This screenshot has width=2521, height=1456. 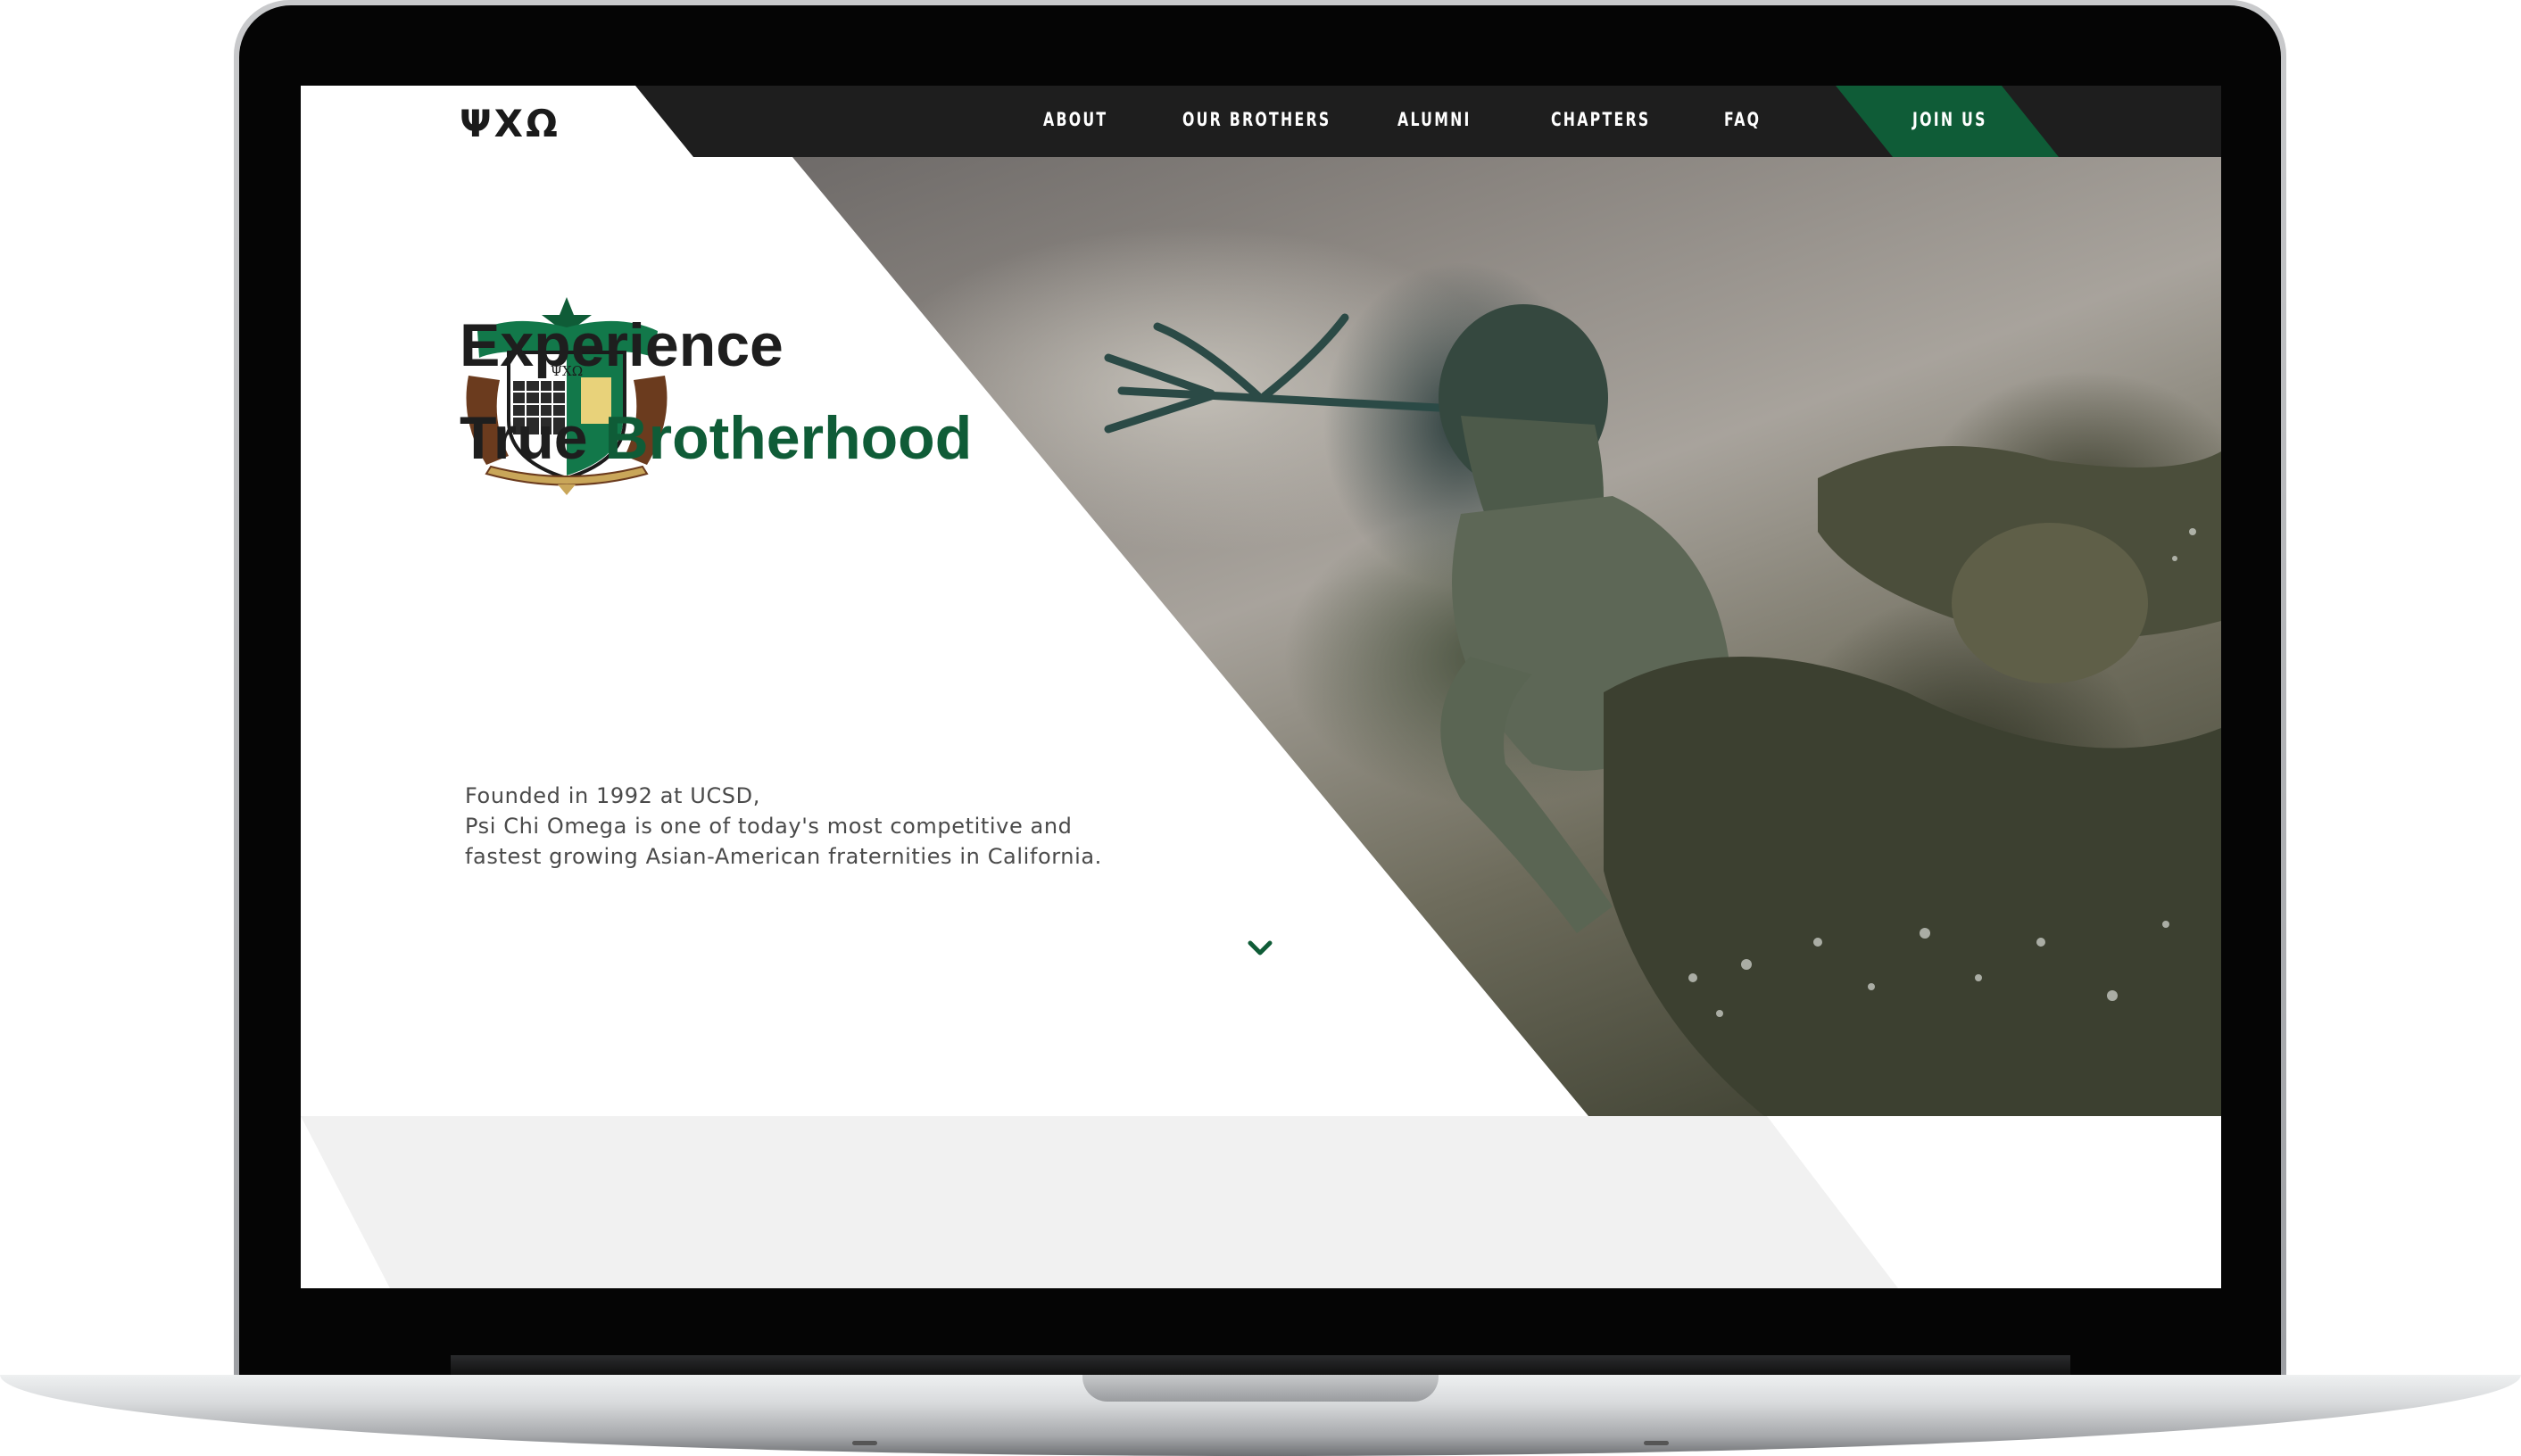 I want to click on statue-child-figure, so click(x=2050, y=603).